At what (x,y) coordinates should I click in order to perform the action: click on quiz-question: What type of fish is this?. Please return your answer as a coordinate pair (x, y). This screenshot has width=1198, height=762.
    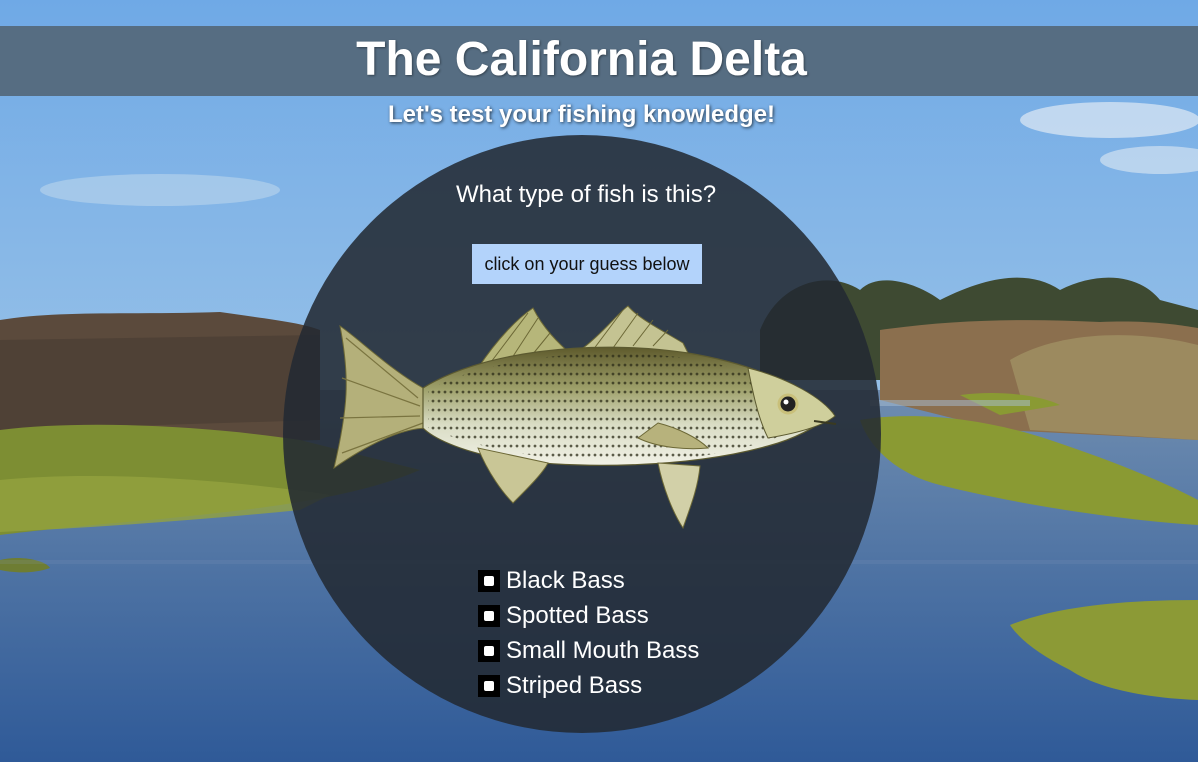
    Looking at the image, I should click on (586, 194).